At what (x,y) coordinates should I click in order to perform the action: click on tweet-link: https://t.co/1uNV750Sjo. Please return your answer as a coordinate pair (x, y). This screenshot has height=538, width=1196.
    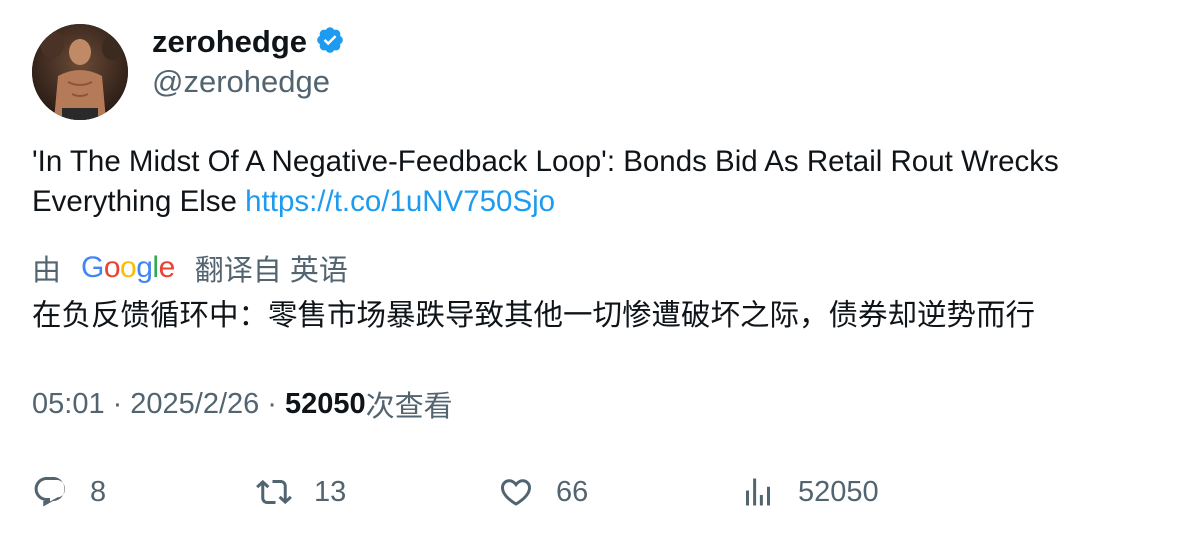
    Looking at the image, I should click on (400, 201).